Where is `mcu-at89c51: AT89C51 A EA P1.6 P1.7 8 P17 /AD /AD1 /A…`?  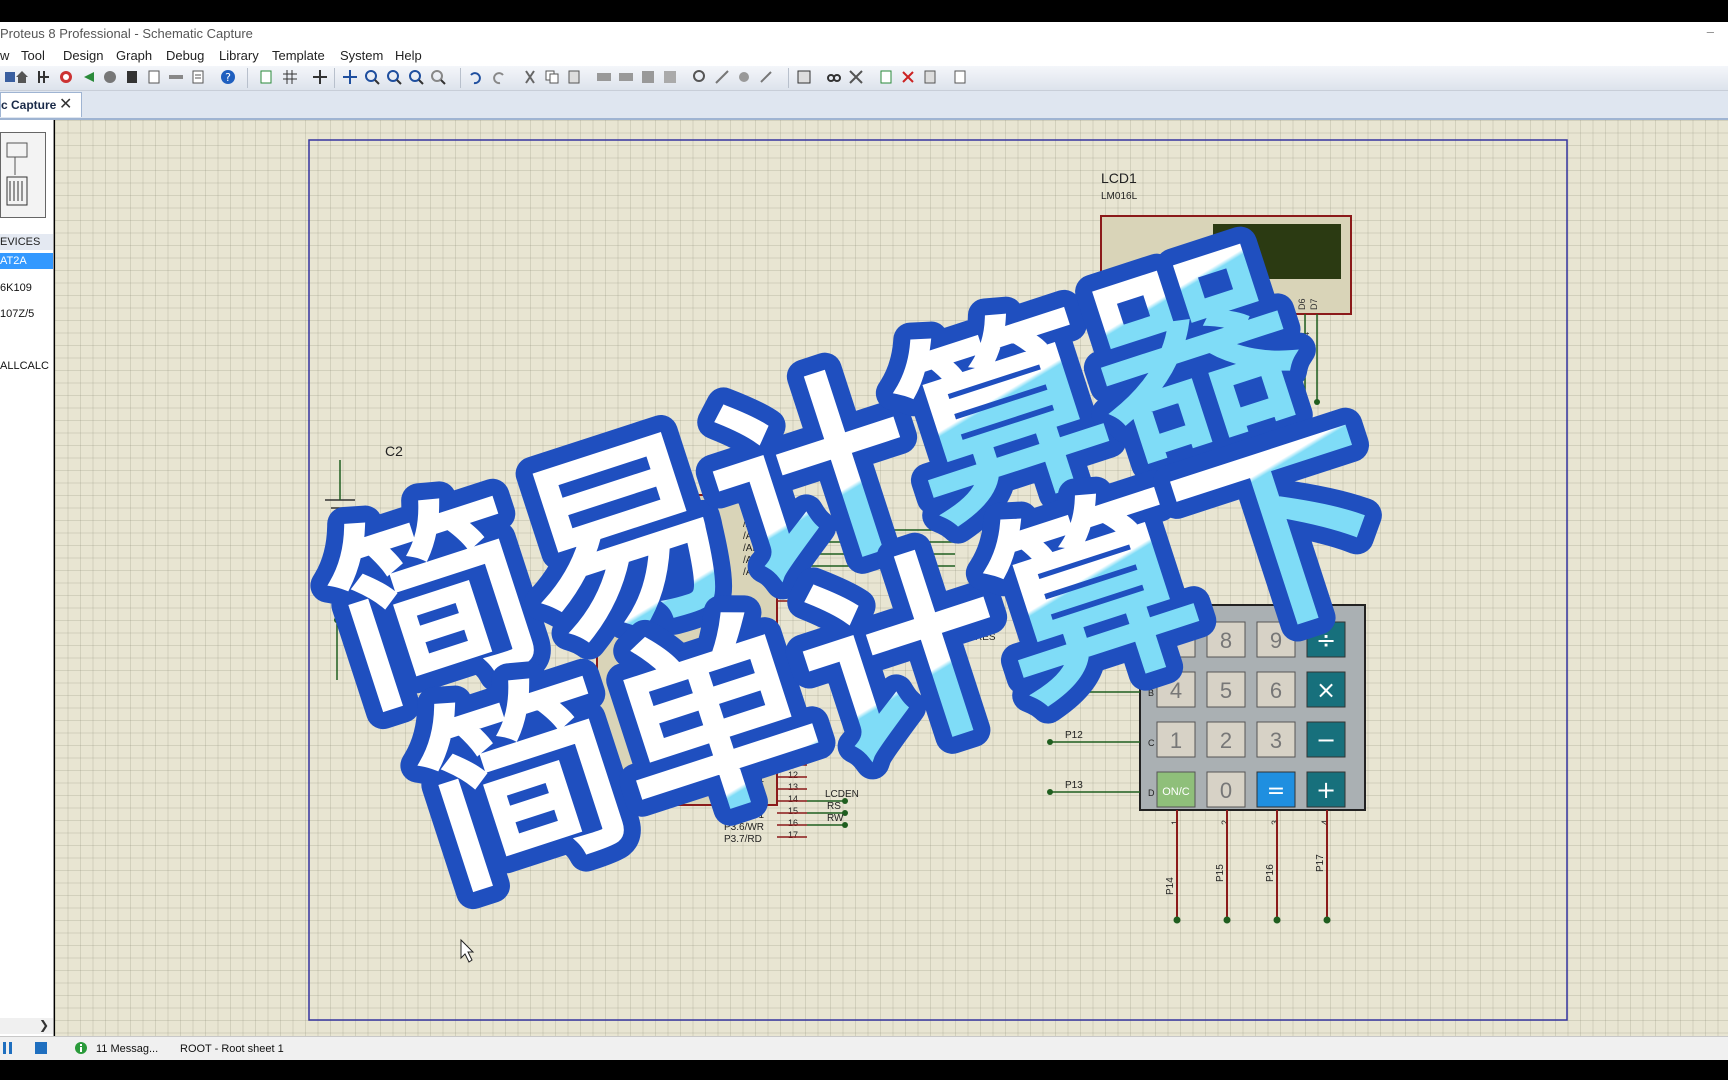
mcu-at89c51: AT89C51 A EA P1.6 P1.7 8 P17 /AD /AD1 /A… is located at coordinates (760, 669).